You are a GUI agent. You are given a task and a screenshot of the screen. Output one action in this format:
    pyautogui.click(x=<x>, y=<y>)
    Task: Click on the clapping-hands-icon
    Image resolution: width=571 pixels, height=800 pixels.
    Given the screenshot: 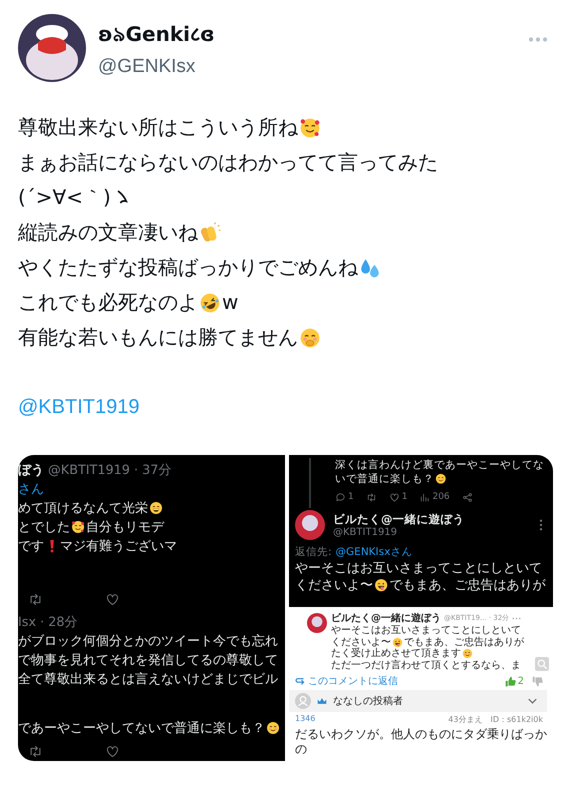 What is the action you would take?
    pyautogui.click(x=210, y=233)
    